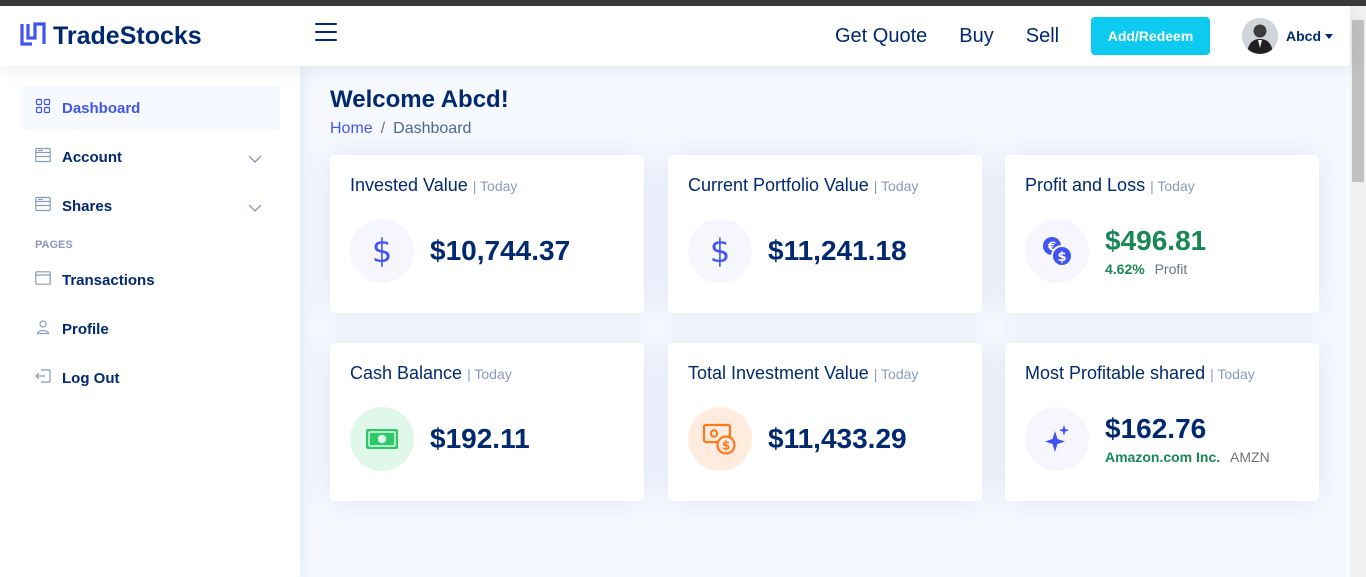 This screenshot has height=577, width=1366. I want to click on sidebar-item-label: Log Out, so click(91, 378).